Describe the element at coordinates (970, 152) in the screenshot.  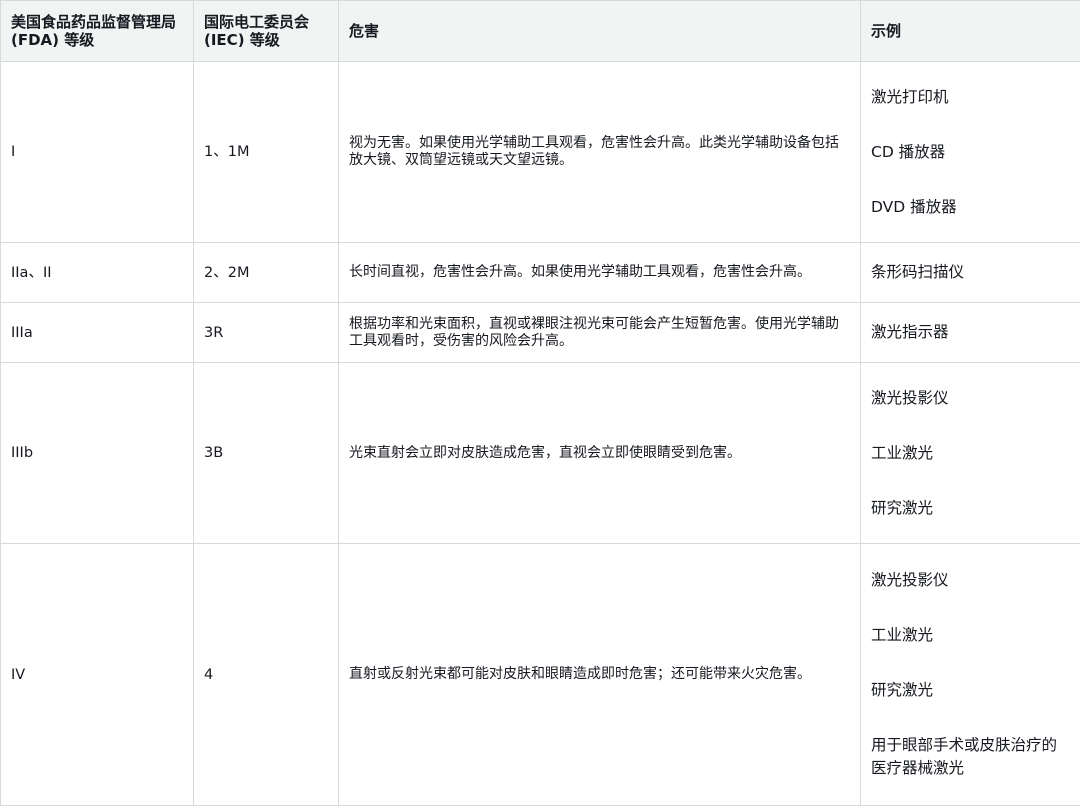
I see `examples-cell: 激光打印机 CD 播放器 DVD 播放器` at that location.